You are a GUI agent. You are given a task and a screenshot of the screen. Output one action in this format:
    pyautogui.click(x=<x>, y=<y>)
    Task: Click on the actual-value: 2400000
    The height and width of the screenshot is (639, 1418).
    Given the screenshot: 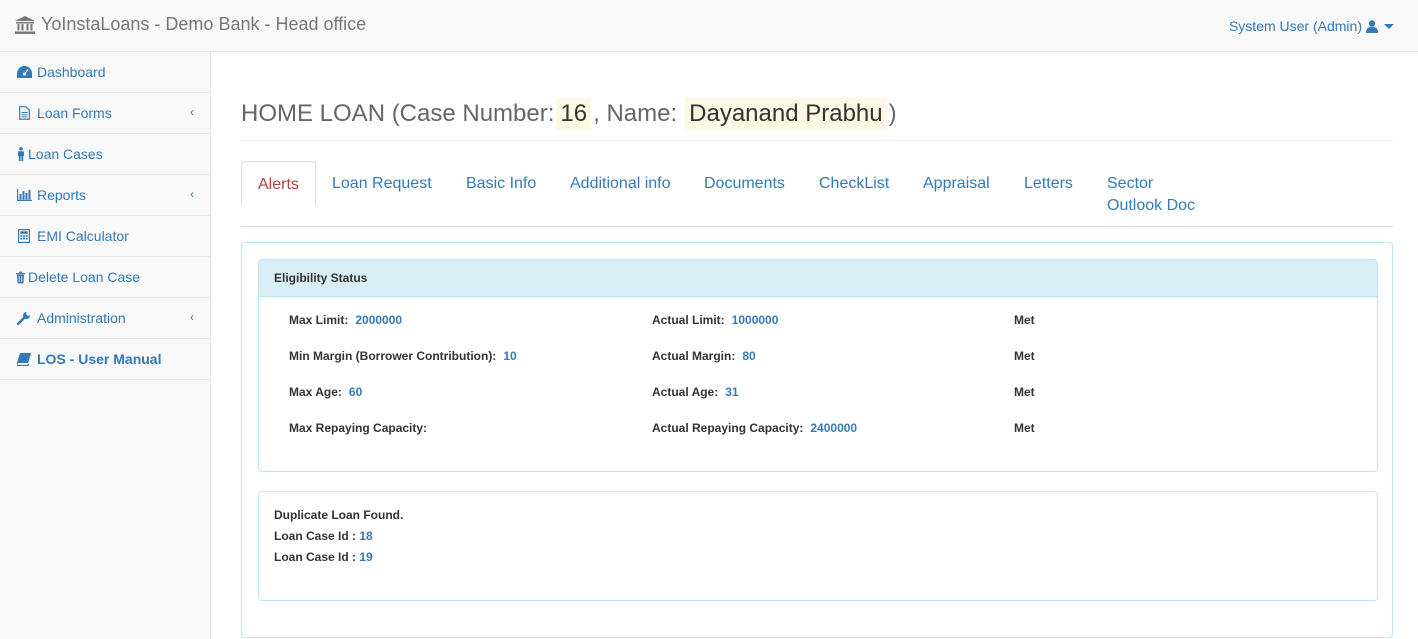 What is the action you would take?
    pyautogui.click(x=834, y=428)
    